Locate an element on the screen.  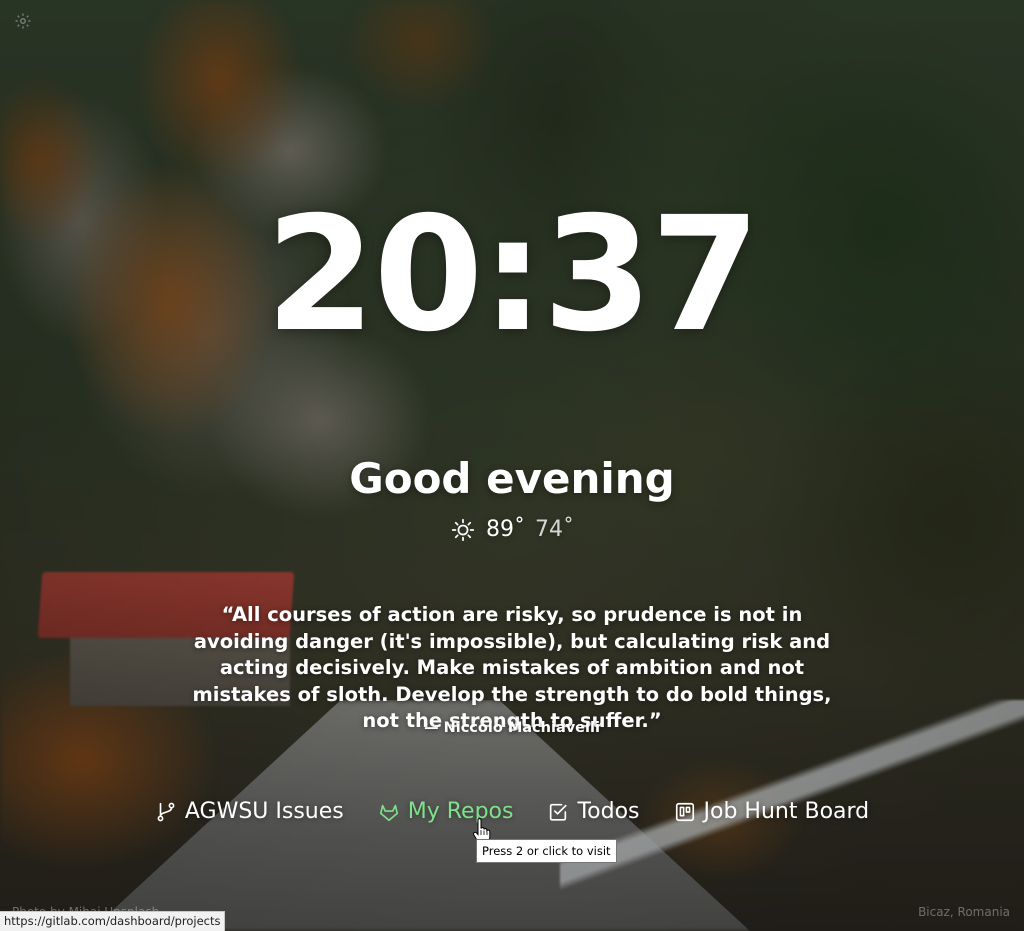
link-todos: Todos is located at coordinates (593, 812).